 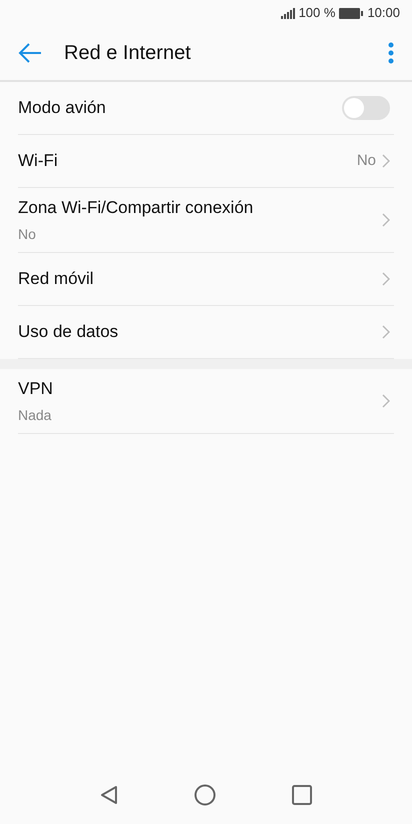 I want to click on signal-icon, so click(x=287, y=13).